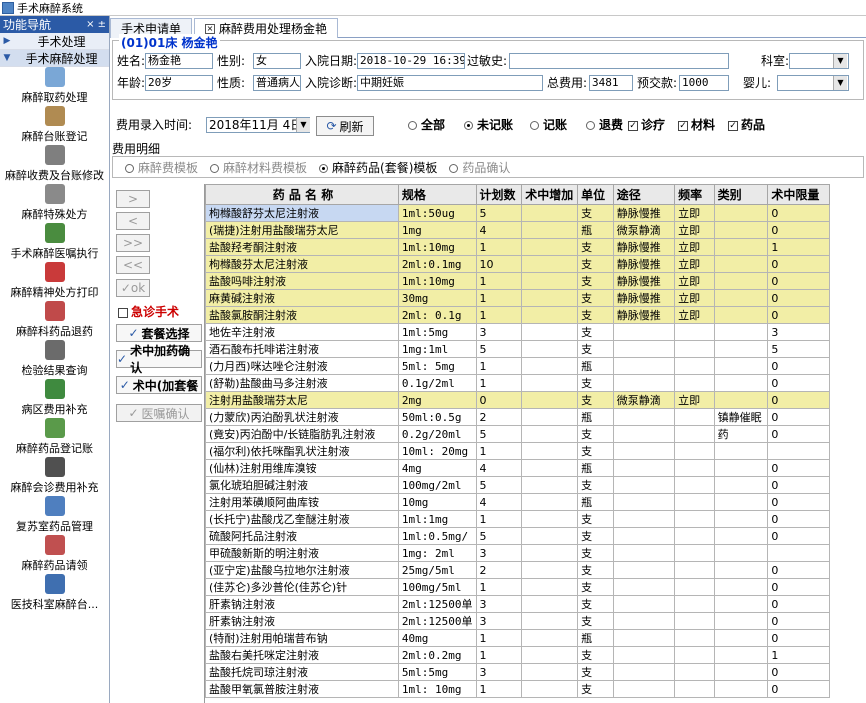  Describe the element at coordinates (517, 519) in the screenshot. I see `table-row: (长托宁)盐酸戊乙奎醚注射液 1ml:1mg 1 支 0` at that location.